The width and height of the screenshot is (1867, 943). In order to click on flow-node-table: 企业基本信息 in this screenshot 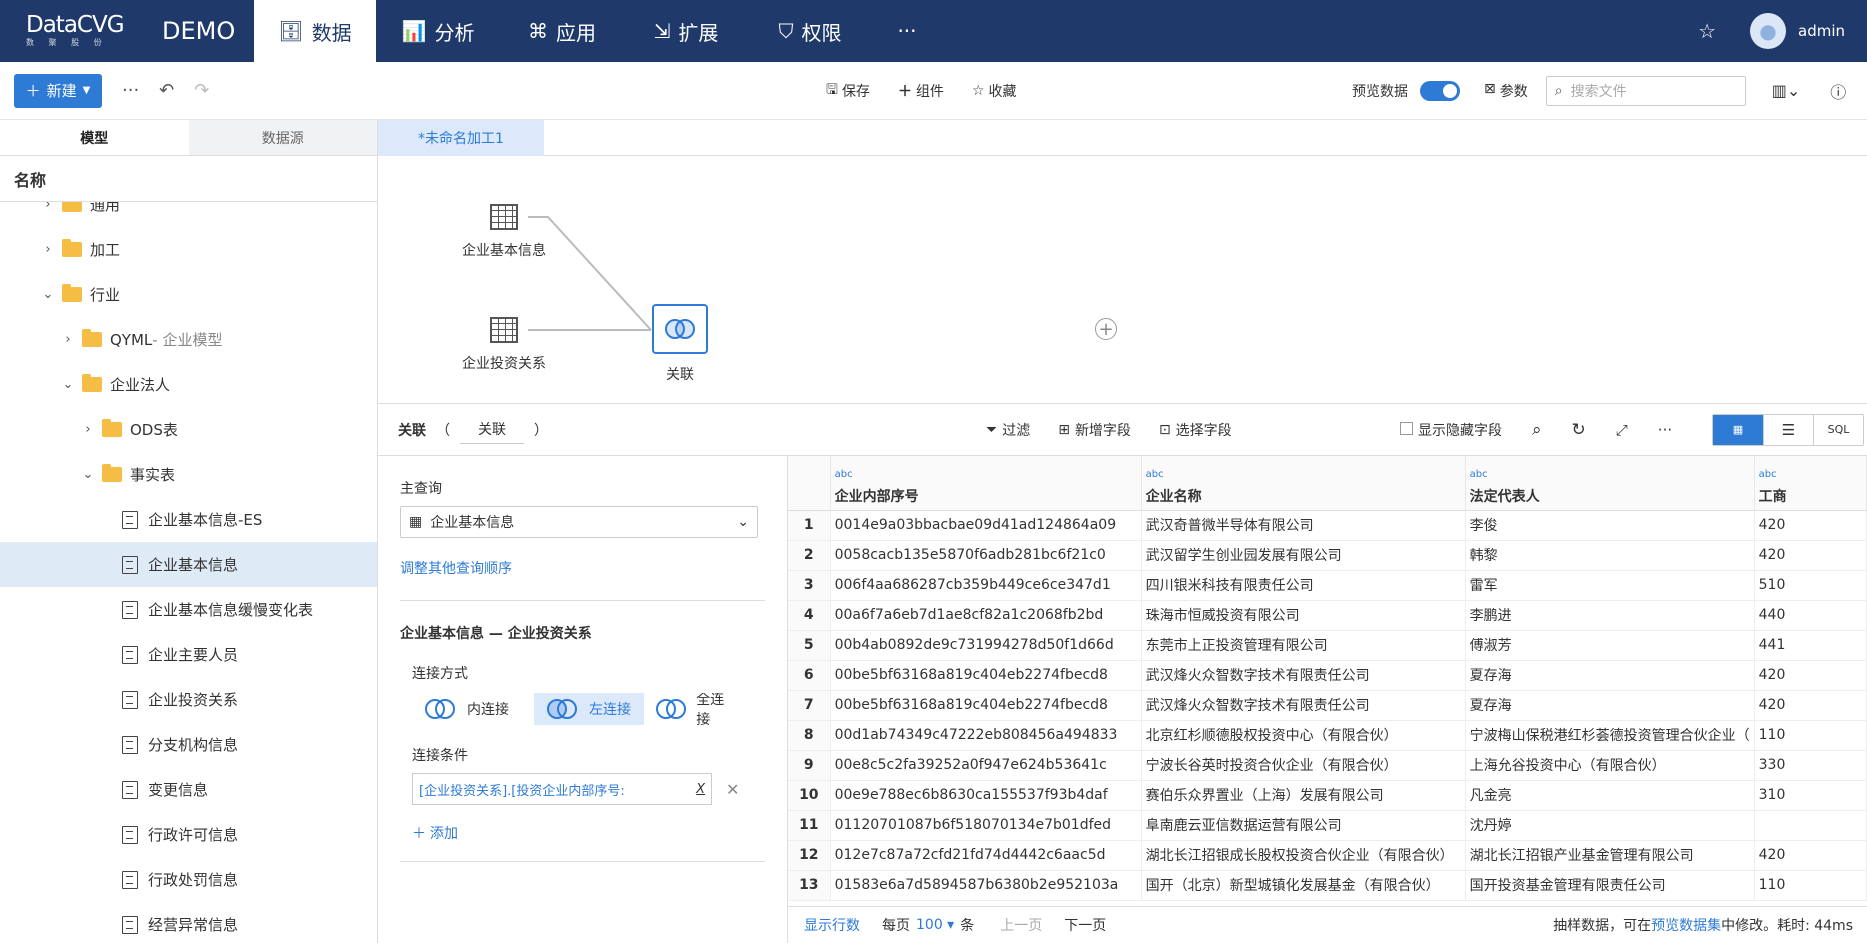, I will do `click(504, 232)`.